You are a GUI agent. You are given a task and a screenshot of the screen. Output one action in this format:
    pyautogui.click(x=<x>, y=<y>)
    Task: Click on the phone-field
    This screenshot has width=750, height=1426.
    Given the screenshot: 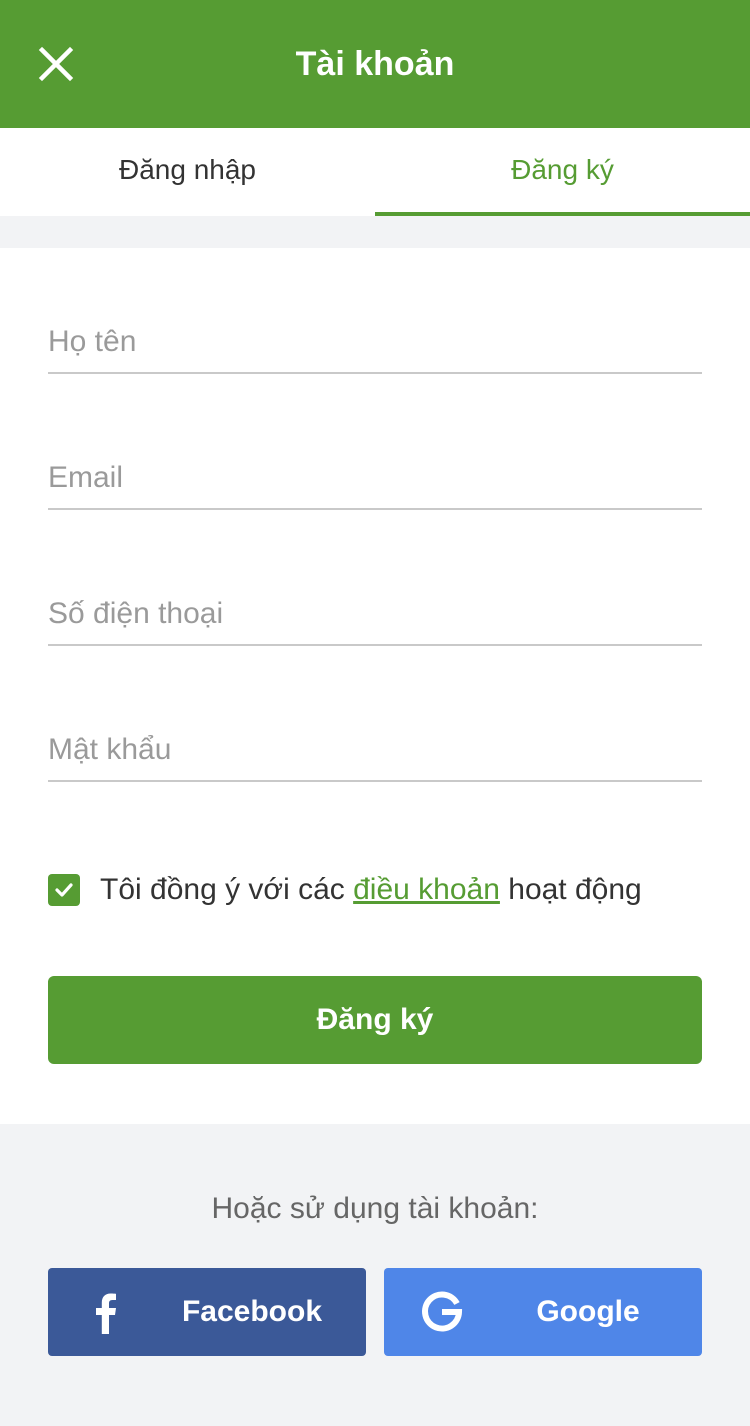 What is the action you would take?
    pyautogui.click(x=375, y=616)
    